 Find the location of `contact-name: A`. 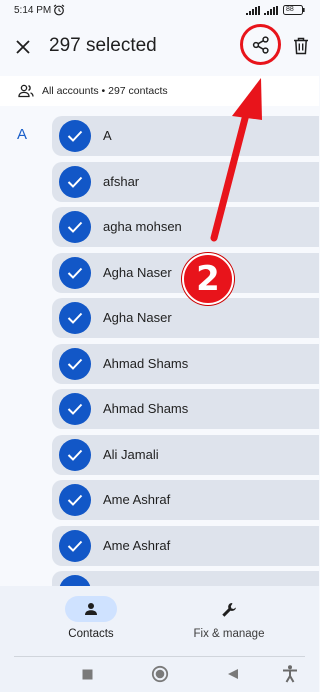

contact-name: A is located at coordinates (107, 135).